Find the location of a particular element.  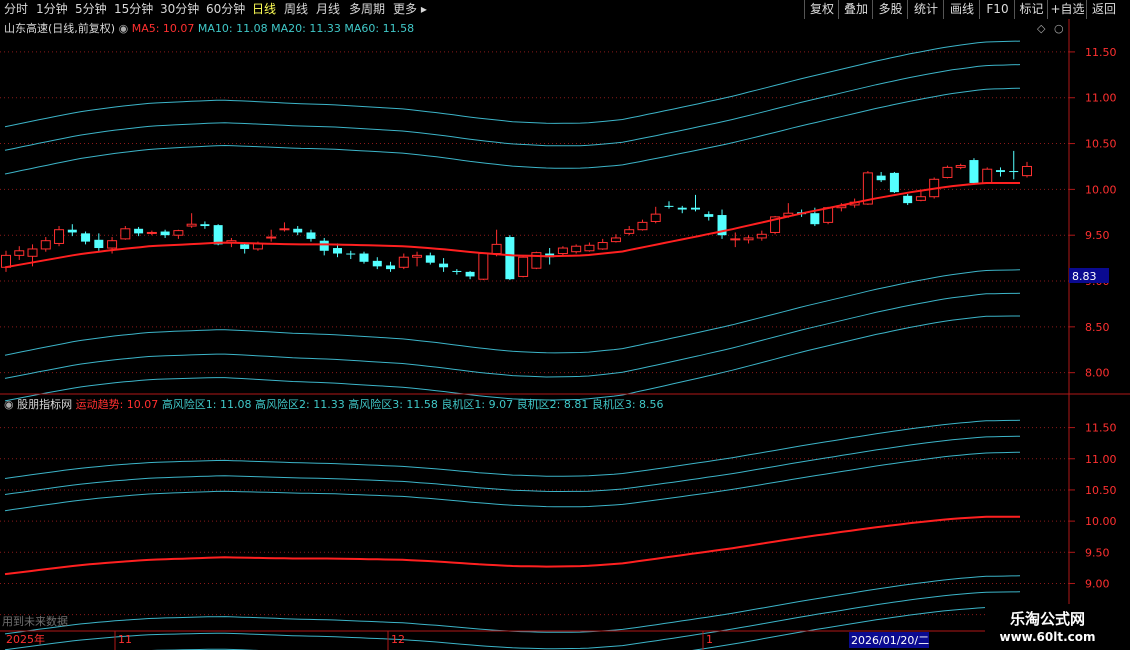

period-tab-multi: 多周期 is located at coordinates (367, 9).